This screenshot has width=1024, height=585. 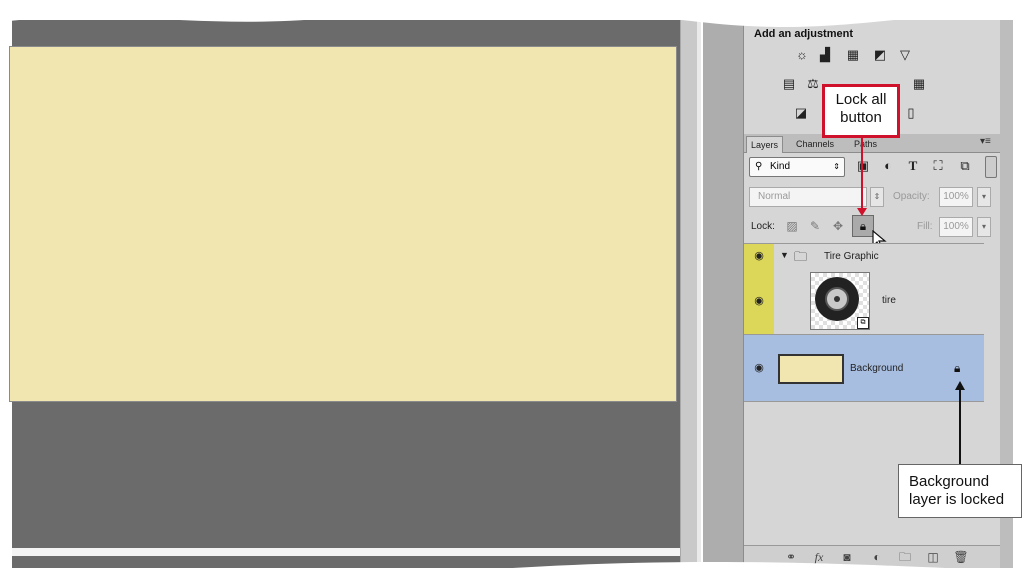 I want to click on tab-layers: Layers, so click(x=765, y=144).